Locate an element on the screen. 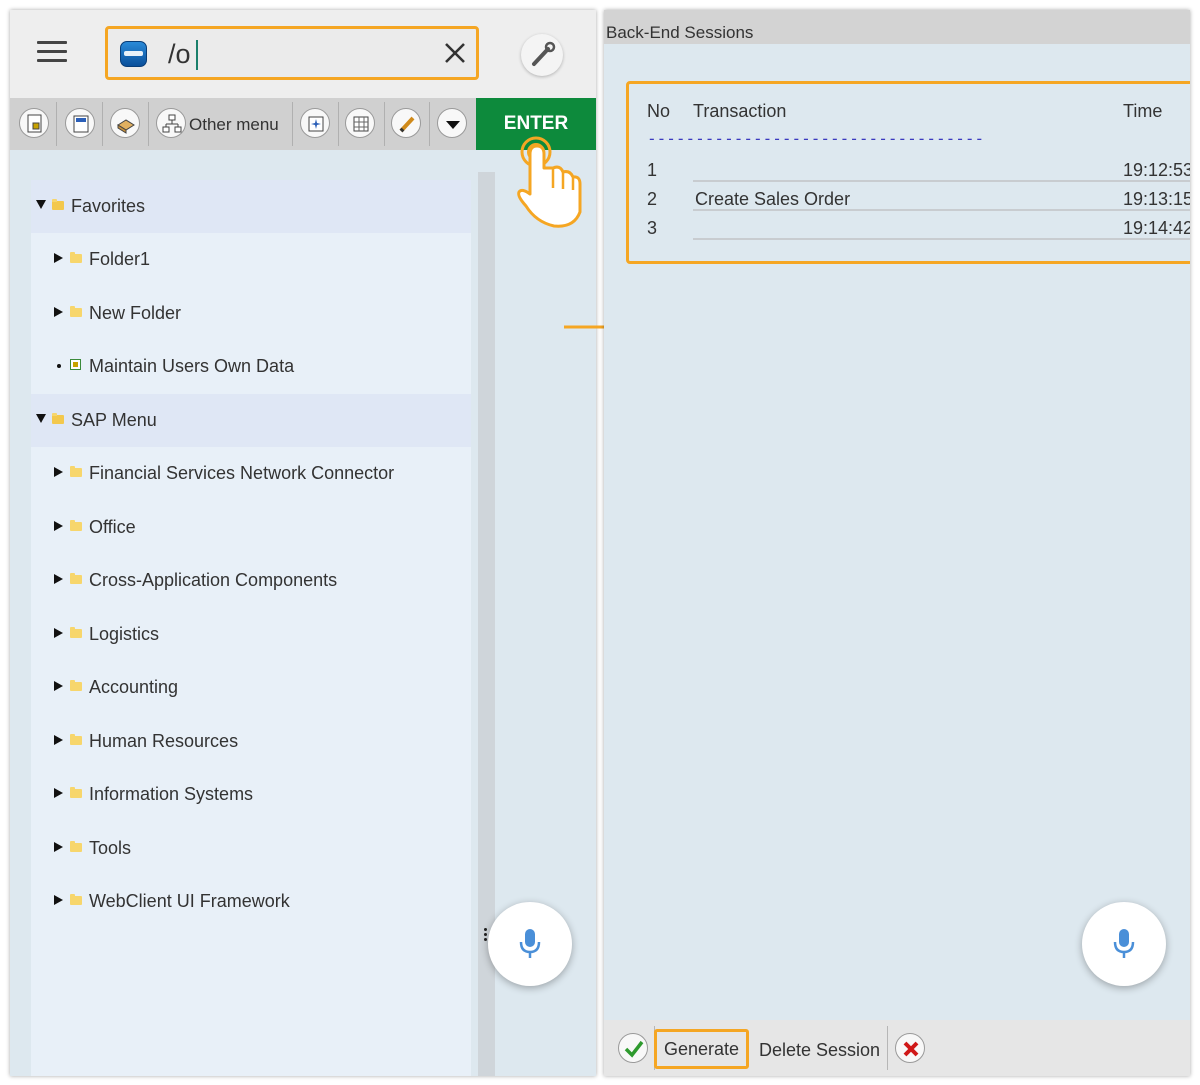  tree-label: New Folder is located at coordinates (135, 313).